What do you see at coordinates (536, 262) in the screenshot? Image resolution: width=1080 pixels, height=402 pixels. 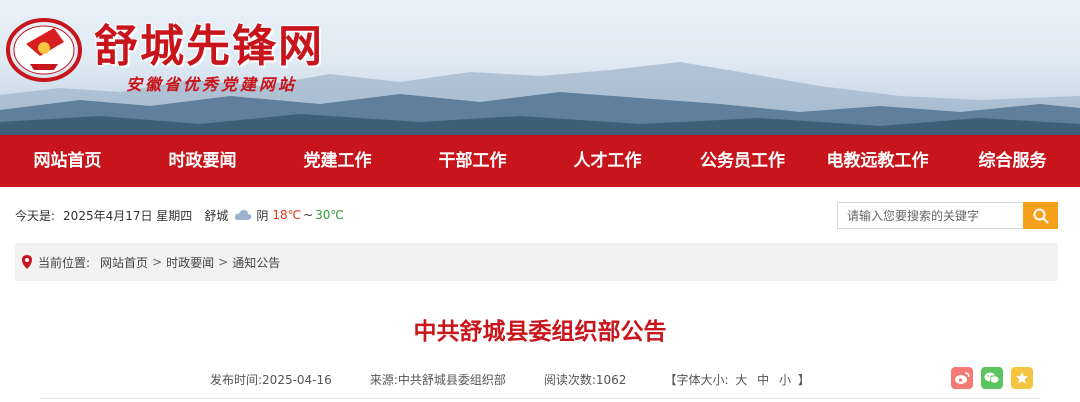 I see `breadcrumb: 当前位置: 网站首页 > 时政要闻 > 通知公告` at bounding box center [536, 262].